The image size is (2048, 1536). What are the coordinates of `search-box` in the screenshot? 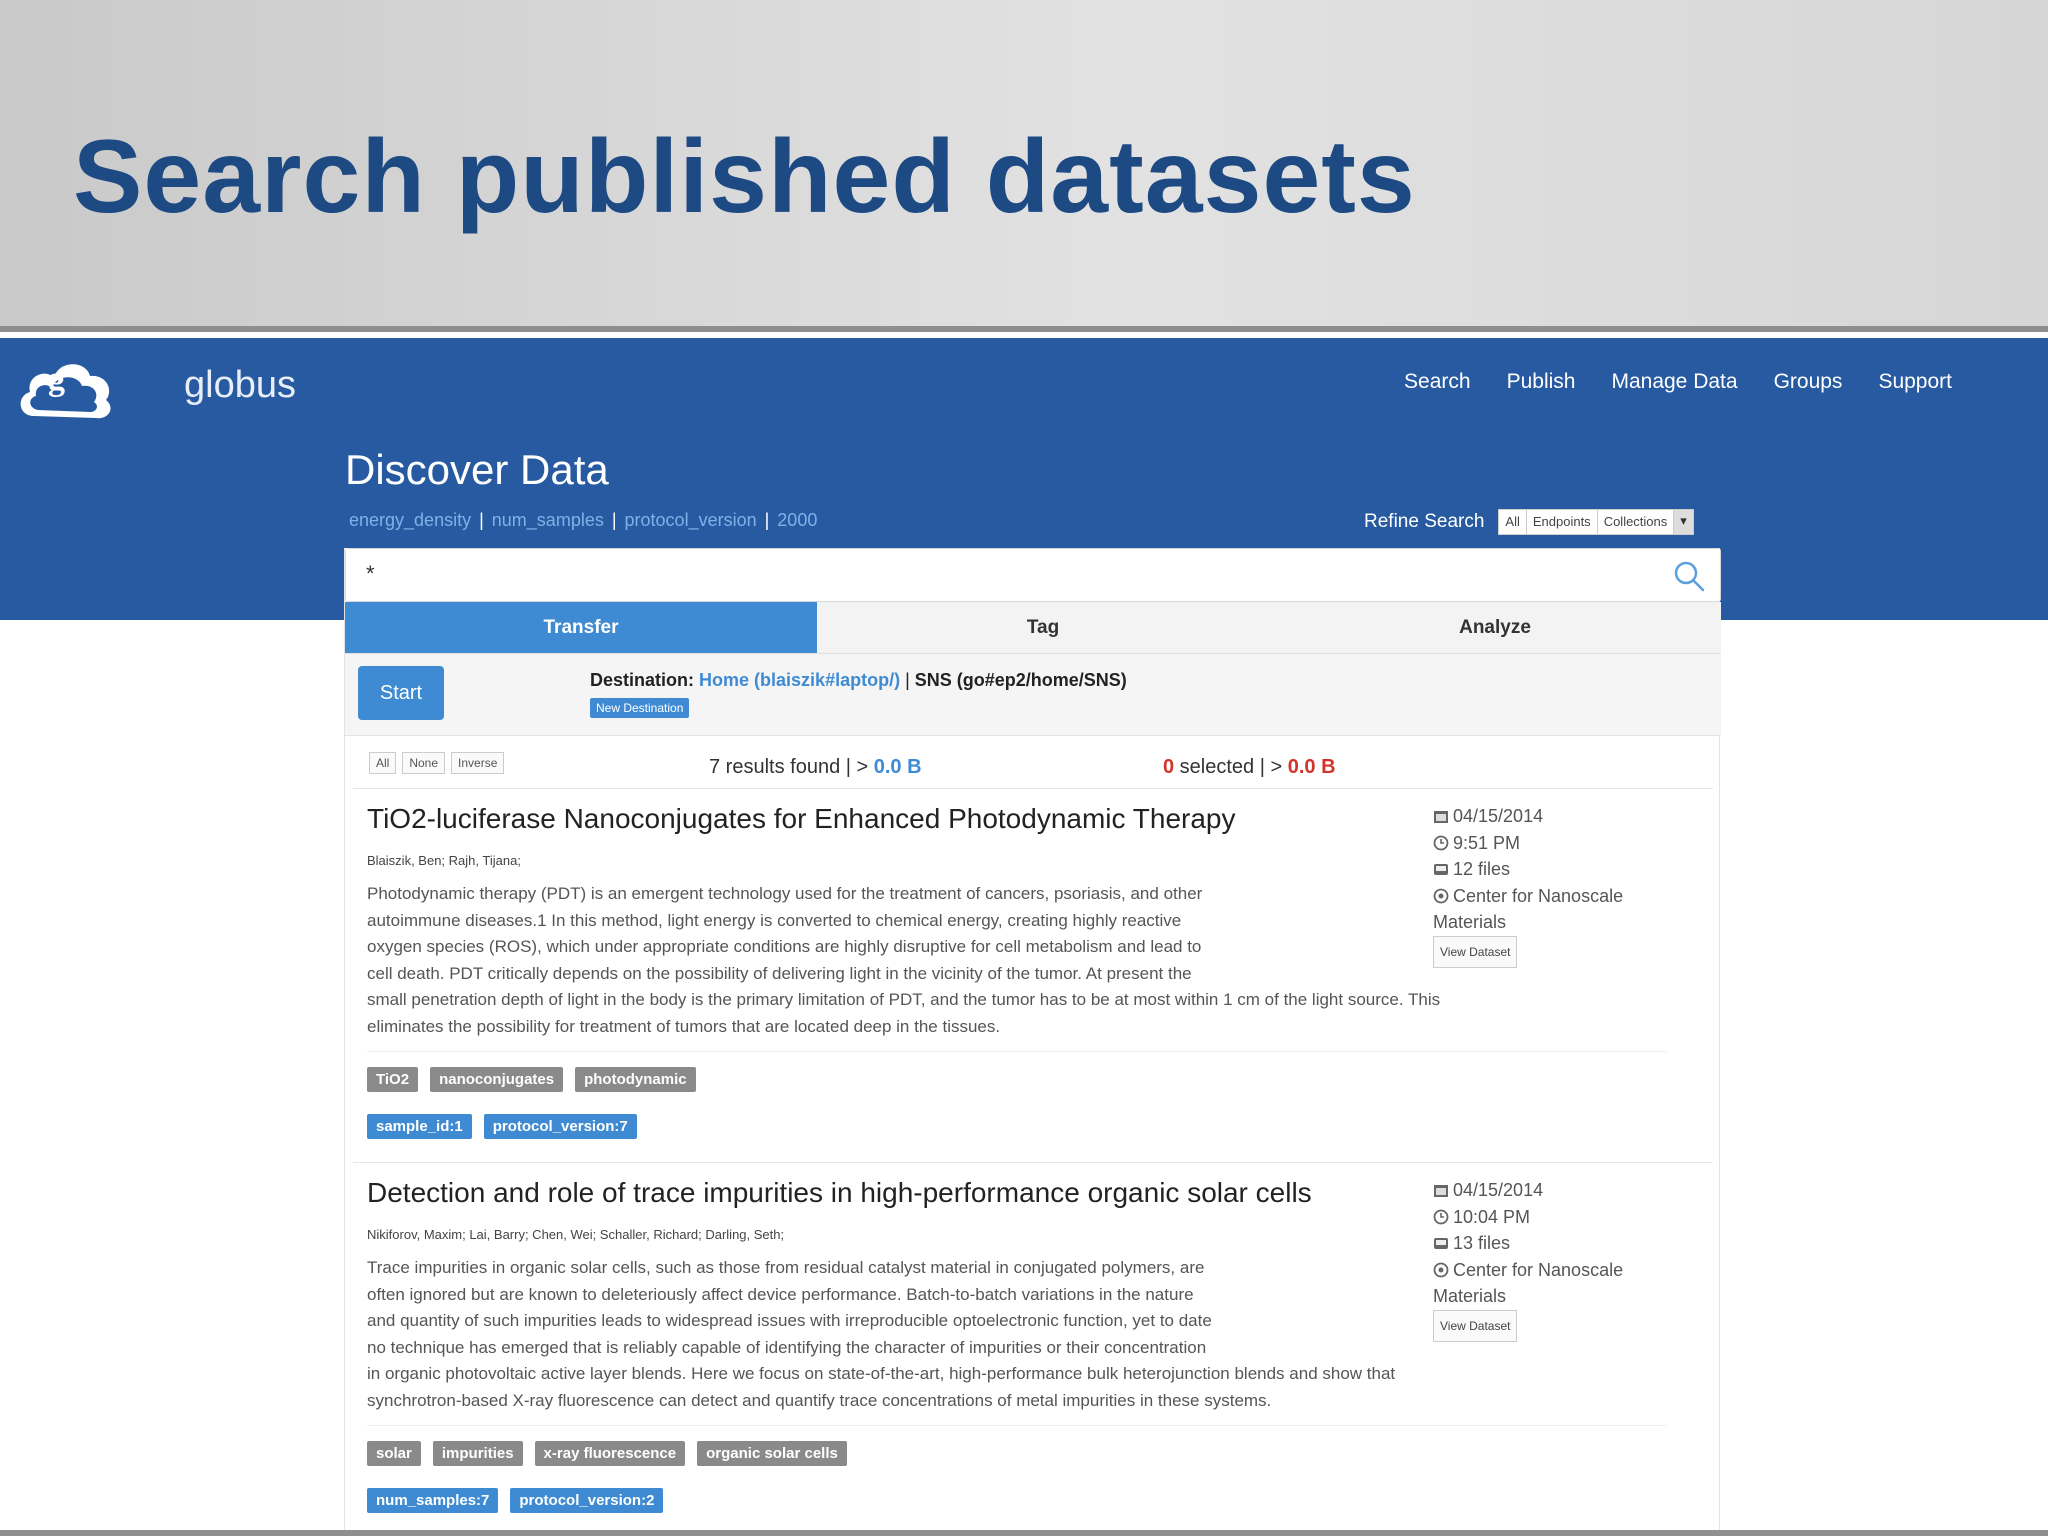 It's located at (1033, 575).